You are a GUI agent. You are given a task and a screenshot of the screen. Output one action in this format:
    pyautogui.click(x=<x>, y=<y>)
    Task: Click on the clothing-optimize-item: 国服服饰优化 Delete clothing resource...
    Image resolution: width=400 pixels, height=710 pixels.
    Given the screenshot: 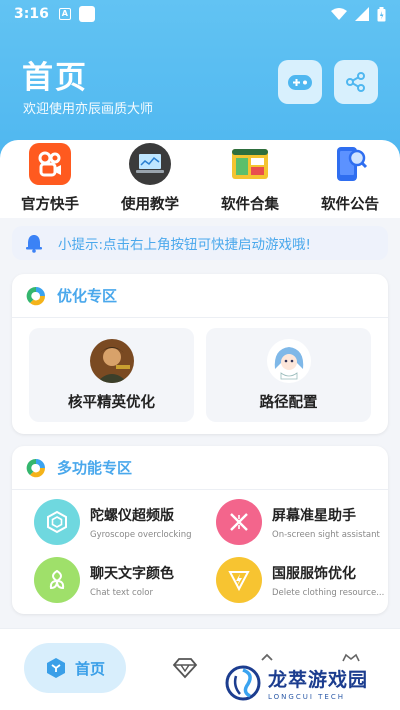 What is the action you would take?
    pyautogui.click(x=301, y=580)
    